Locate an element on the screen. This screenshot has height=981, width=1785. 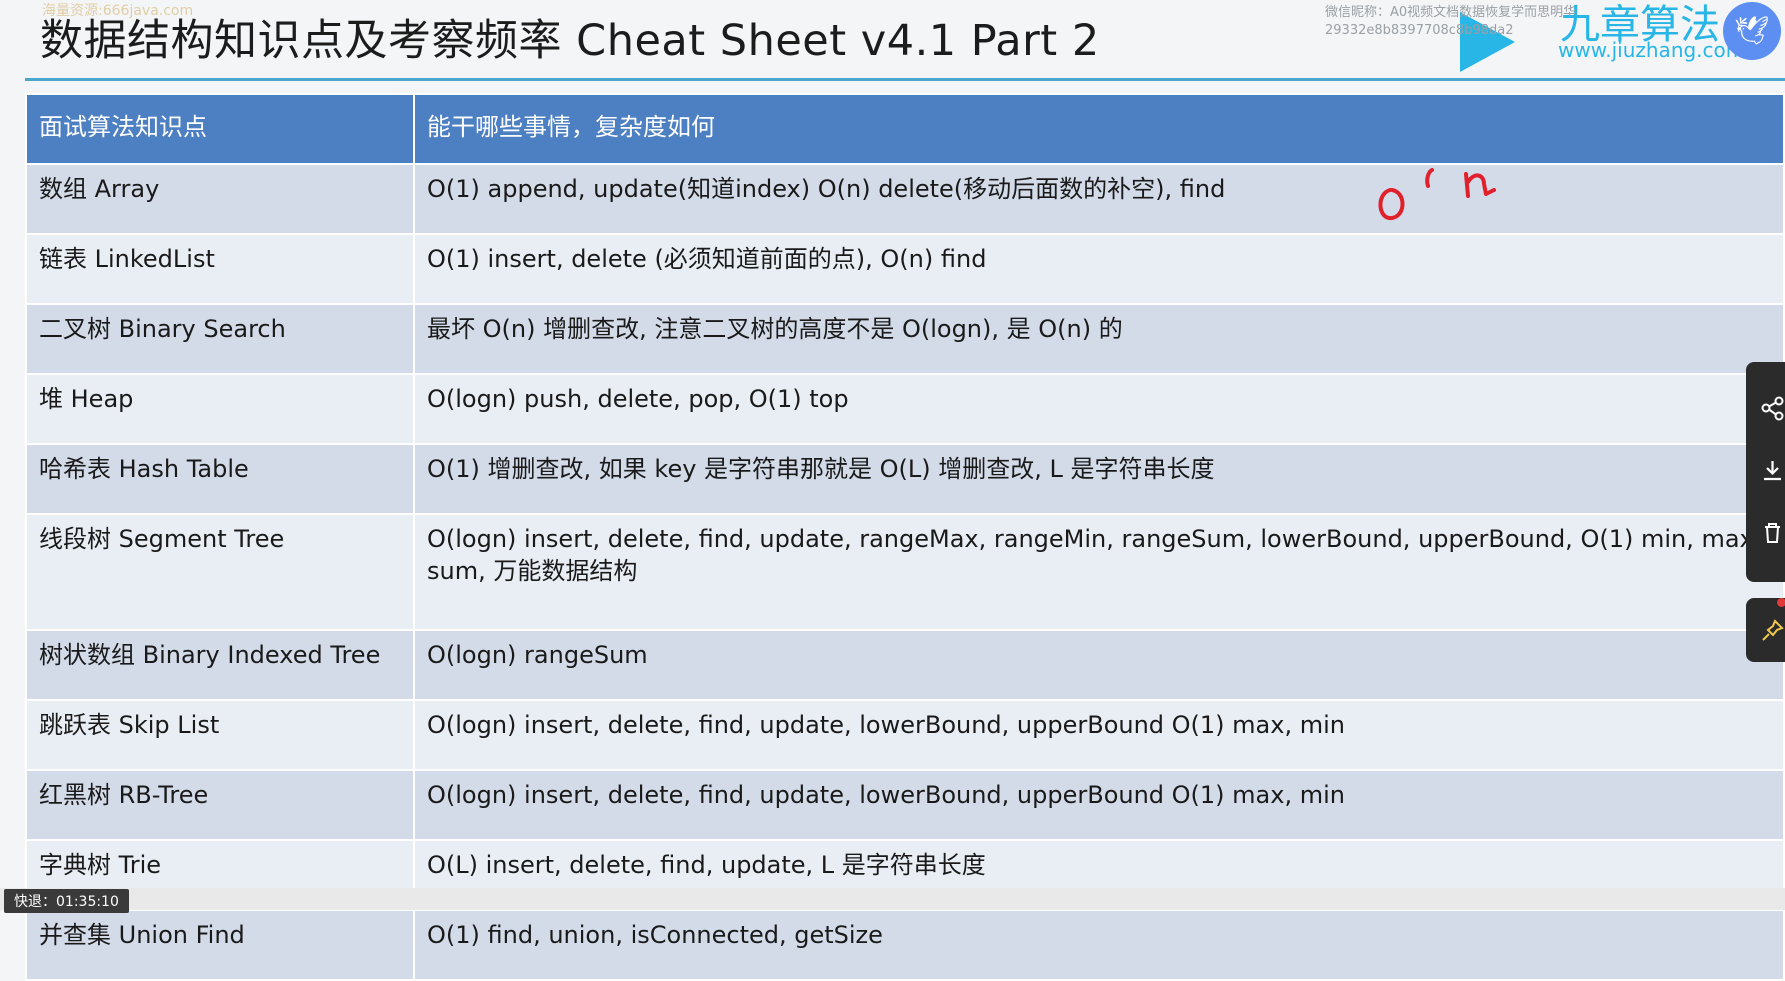
pin-toolbar is located at coordinates (1765, 630).